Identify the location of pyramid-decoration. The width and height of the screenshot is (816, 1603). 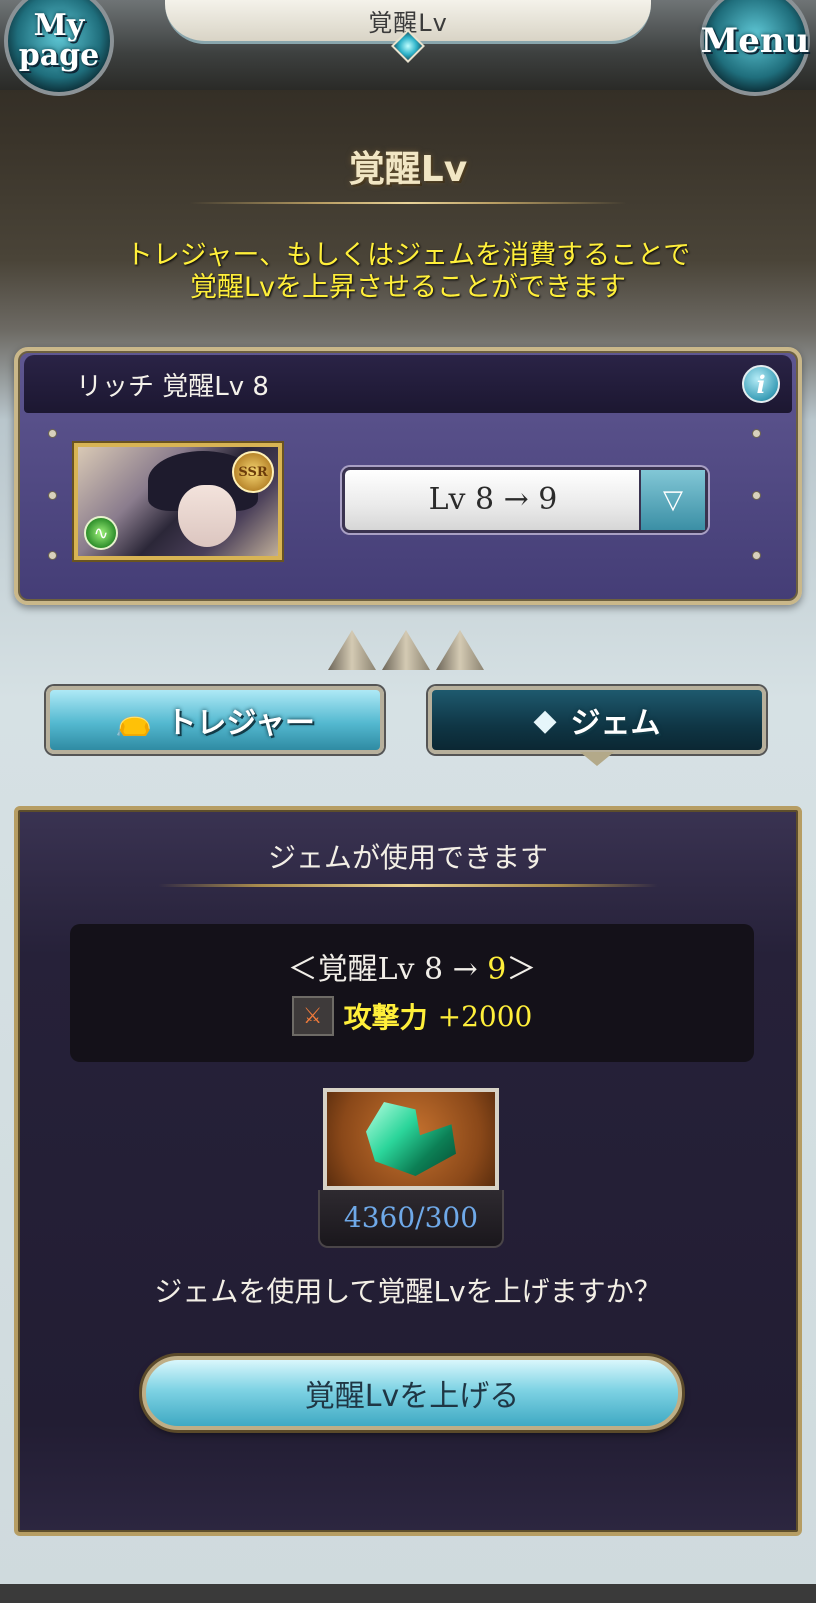
(408, 650).